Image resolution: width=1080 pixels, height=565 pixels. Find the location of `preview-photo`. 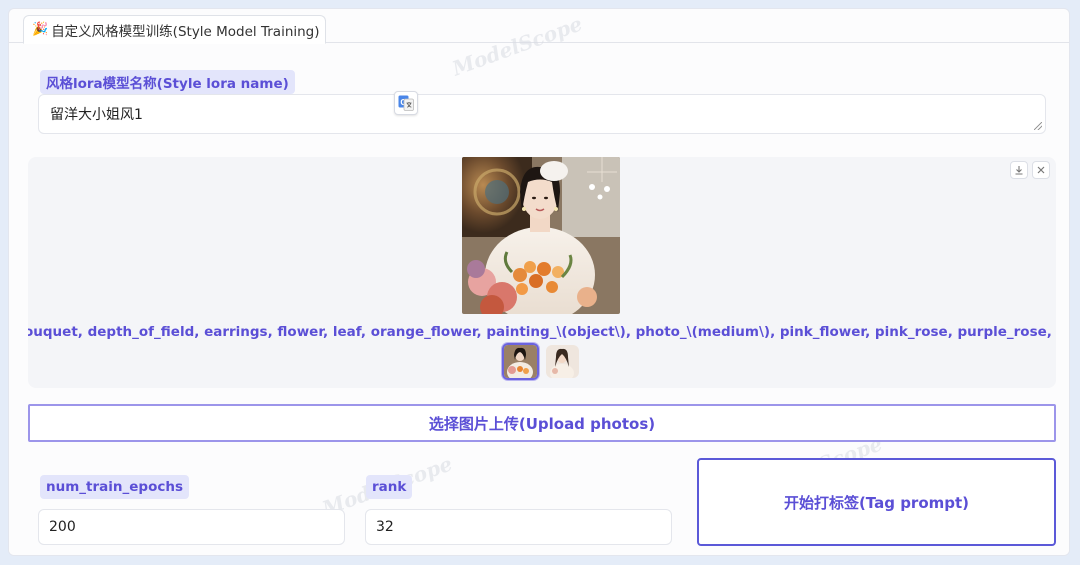

preview-photo is located at coordinates (541, 235).